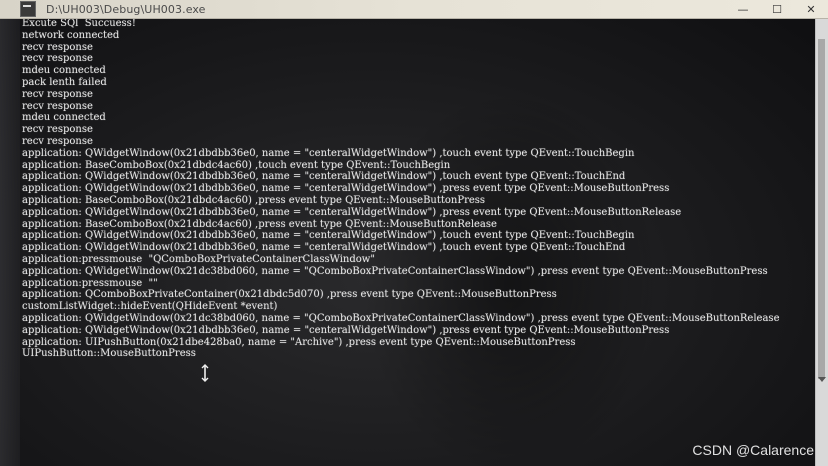 Image resolution: width=828 pixels, height=466 pixels. What do you see at coordinates (28, 9) in the screenshot?
I see `console-app-icon` at bounding box center [28, 9].